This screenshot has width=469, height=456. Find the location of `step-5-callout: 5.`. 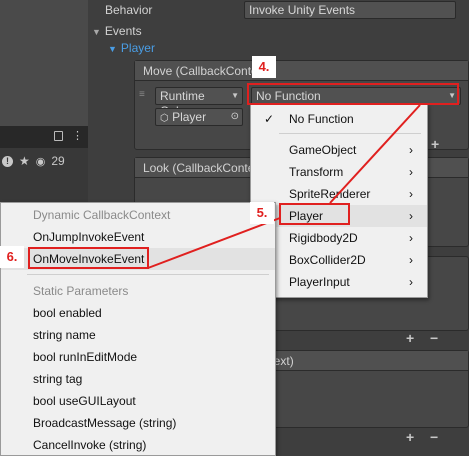

step-5-callout: 5. is located at coordinates (262, 213).